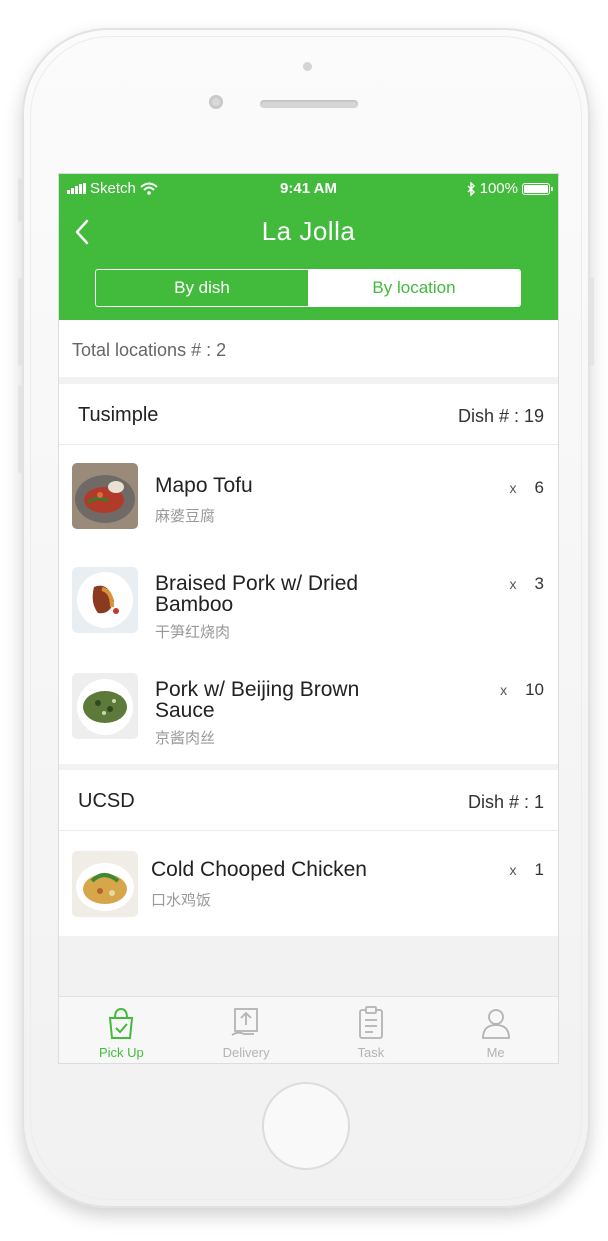 The image size is (608, 1241). What do you see at coordinates (309, 104) in the screenshot?
I see `earpiece-speaker` at bounding box center [309, 104].